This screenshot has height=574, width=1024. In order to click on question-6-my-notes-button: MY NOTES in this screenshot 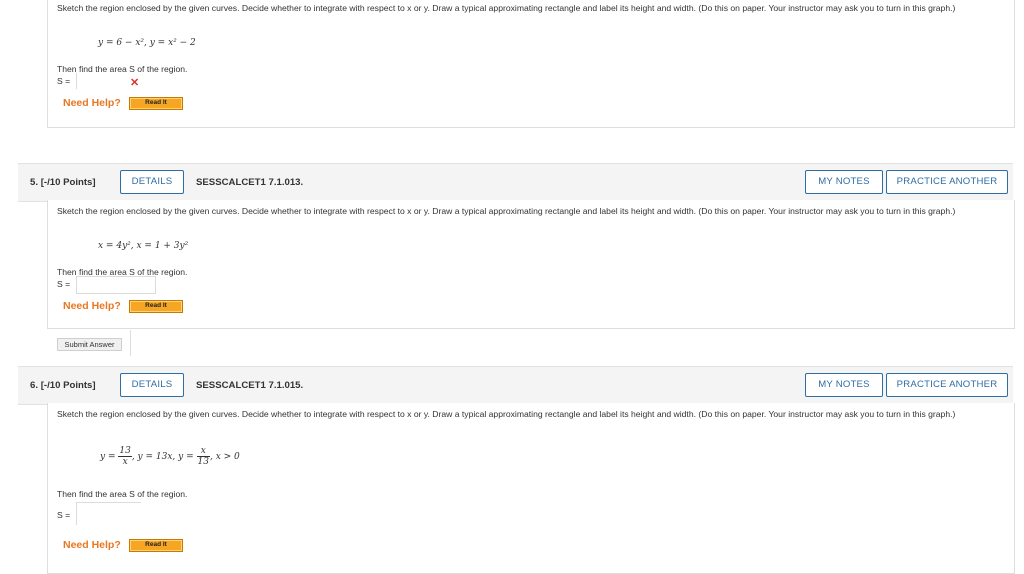, I will do `click(844, 385)`.